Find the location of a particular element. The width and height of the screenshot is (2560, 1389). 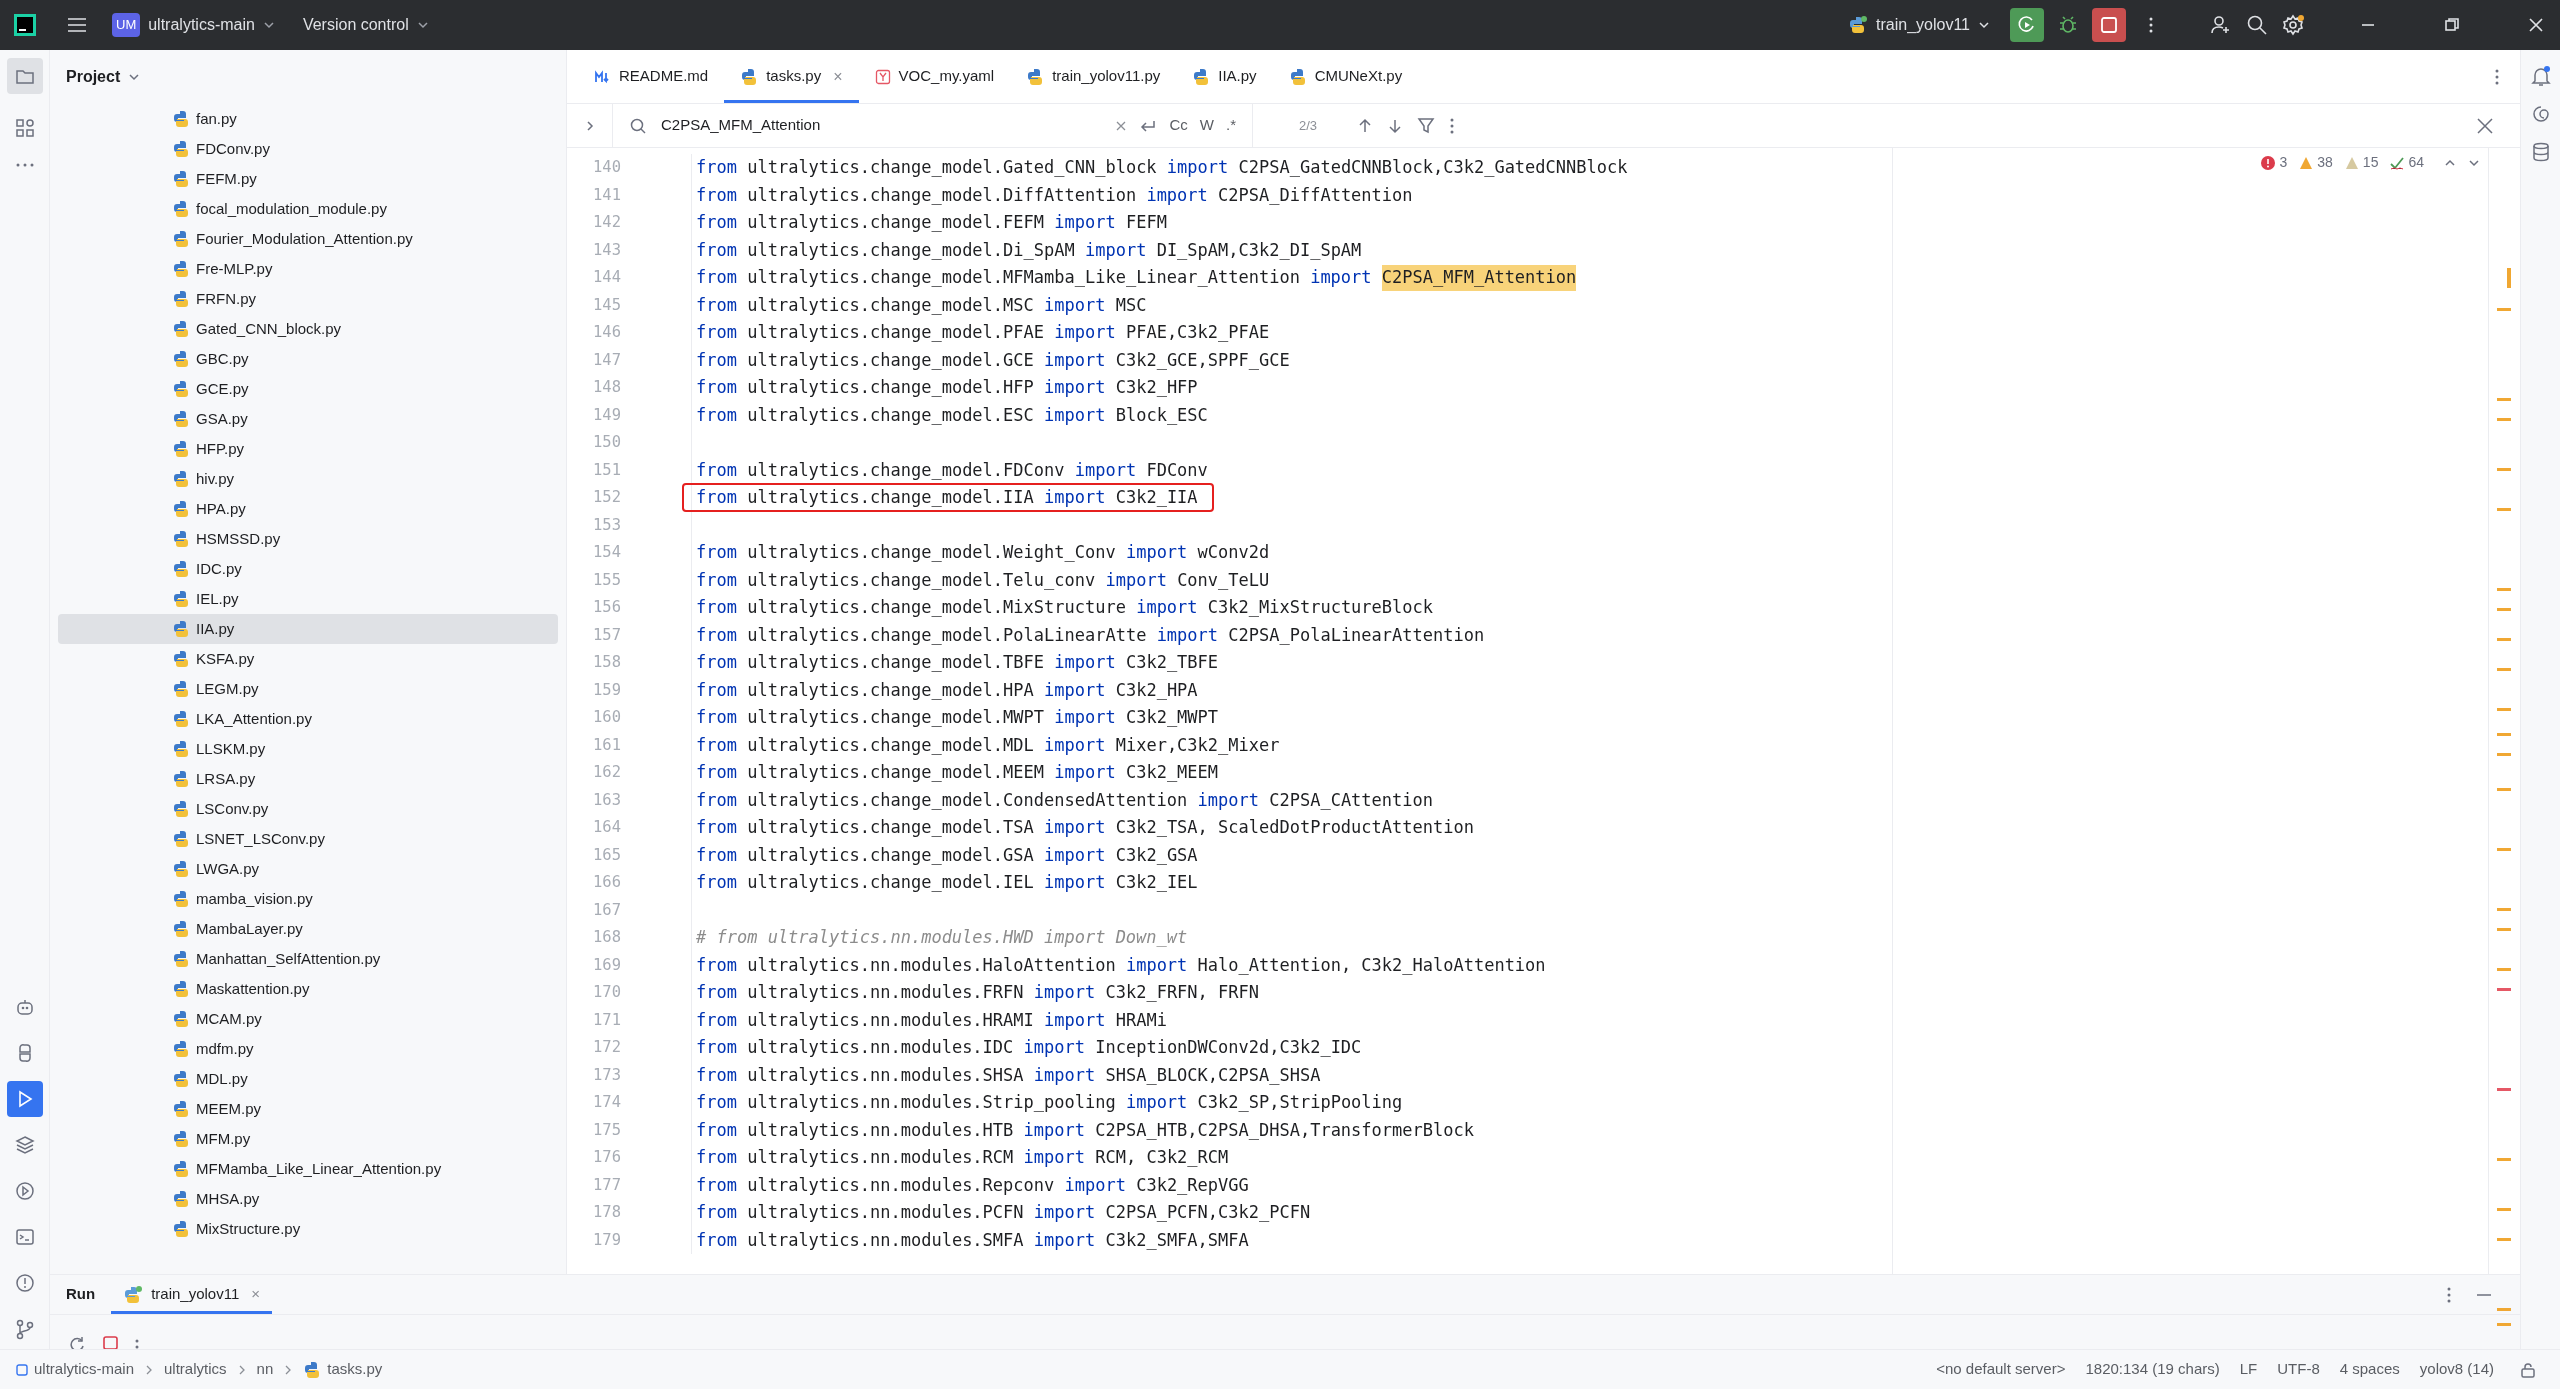

editor-tab: tasks.py × is located at coordinates (791, 76).